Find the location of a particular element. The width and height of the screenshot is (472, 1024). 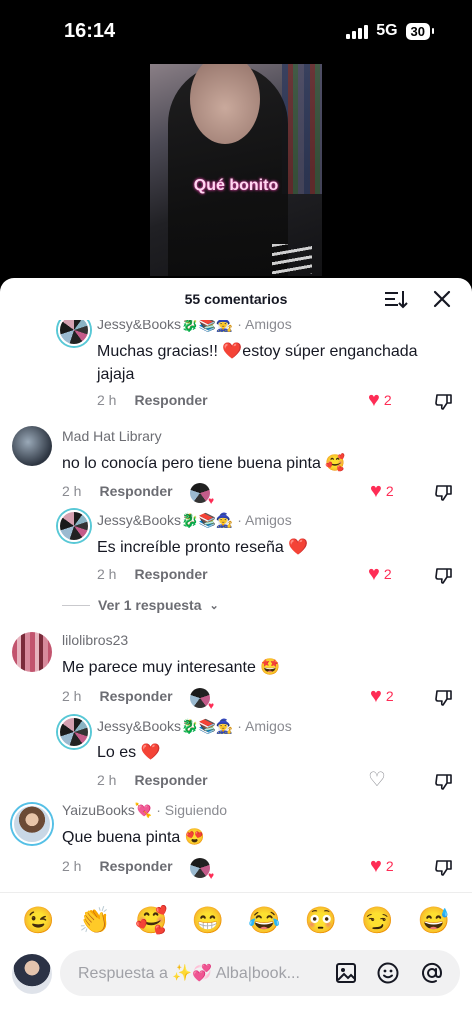

emoji-flushed: 😳 is located at coordinates (321, 920).